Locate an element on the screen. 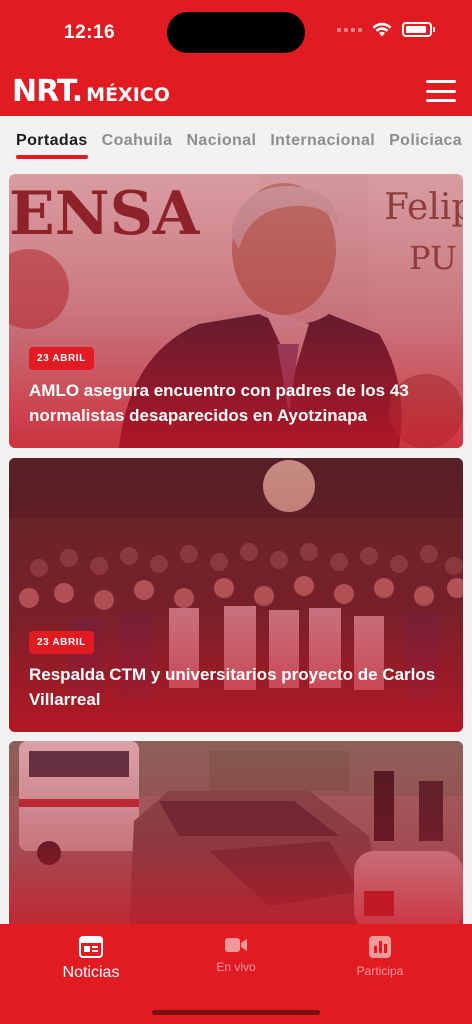  tab-nacional: Nacional is located at coordinates (221, 141).